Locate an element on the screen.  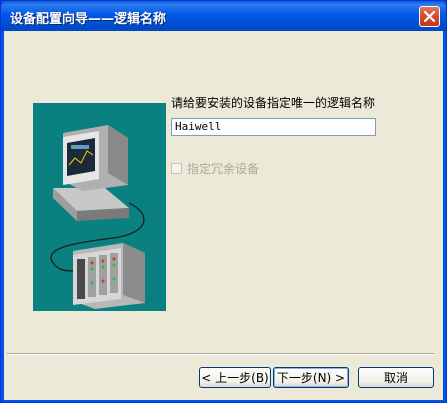
back-button: < 上一步(B) is located at coordinates (235, 377).